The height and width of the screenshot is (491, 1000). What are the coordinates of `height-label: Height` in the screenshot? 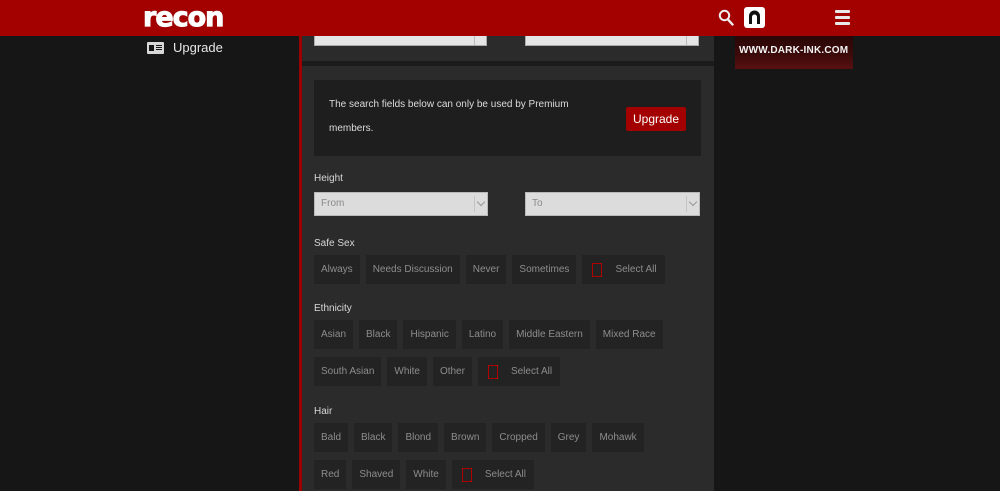 It's located at (328, 178).